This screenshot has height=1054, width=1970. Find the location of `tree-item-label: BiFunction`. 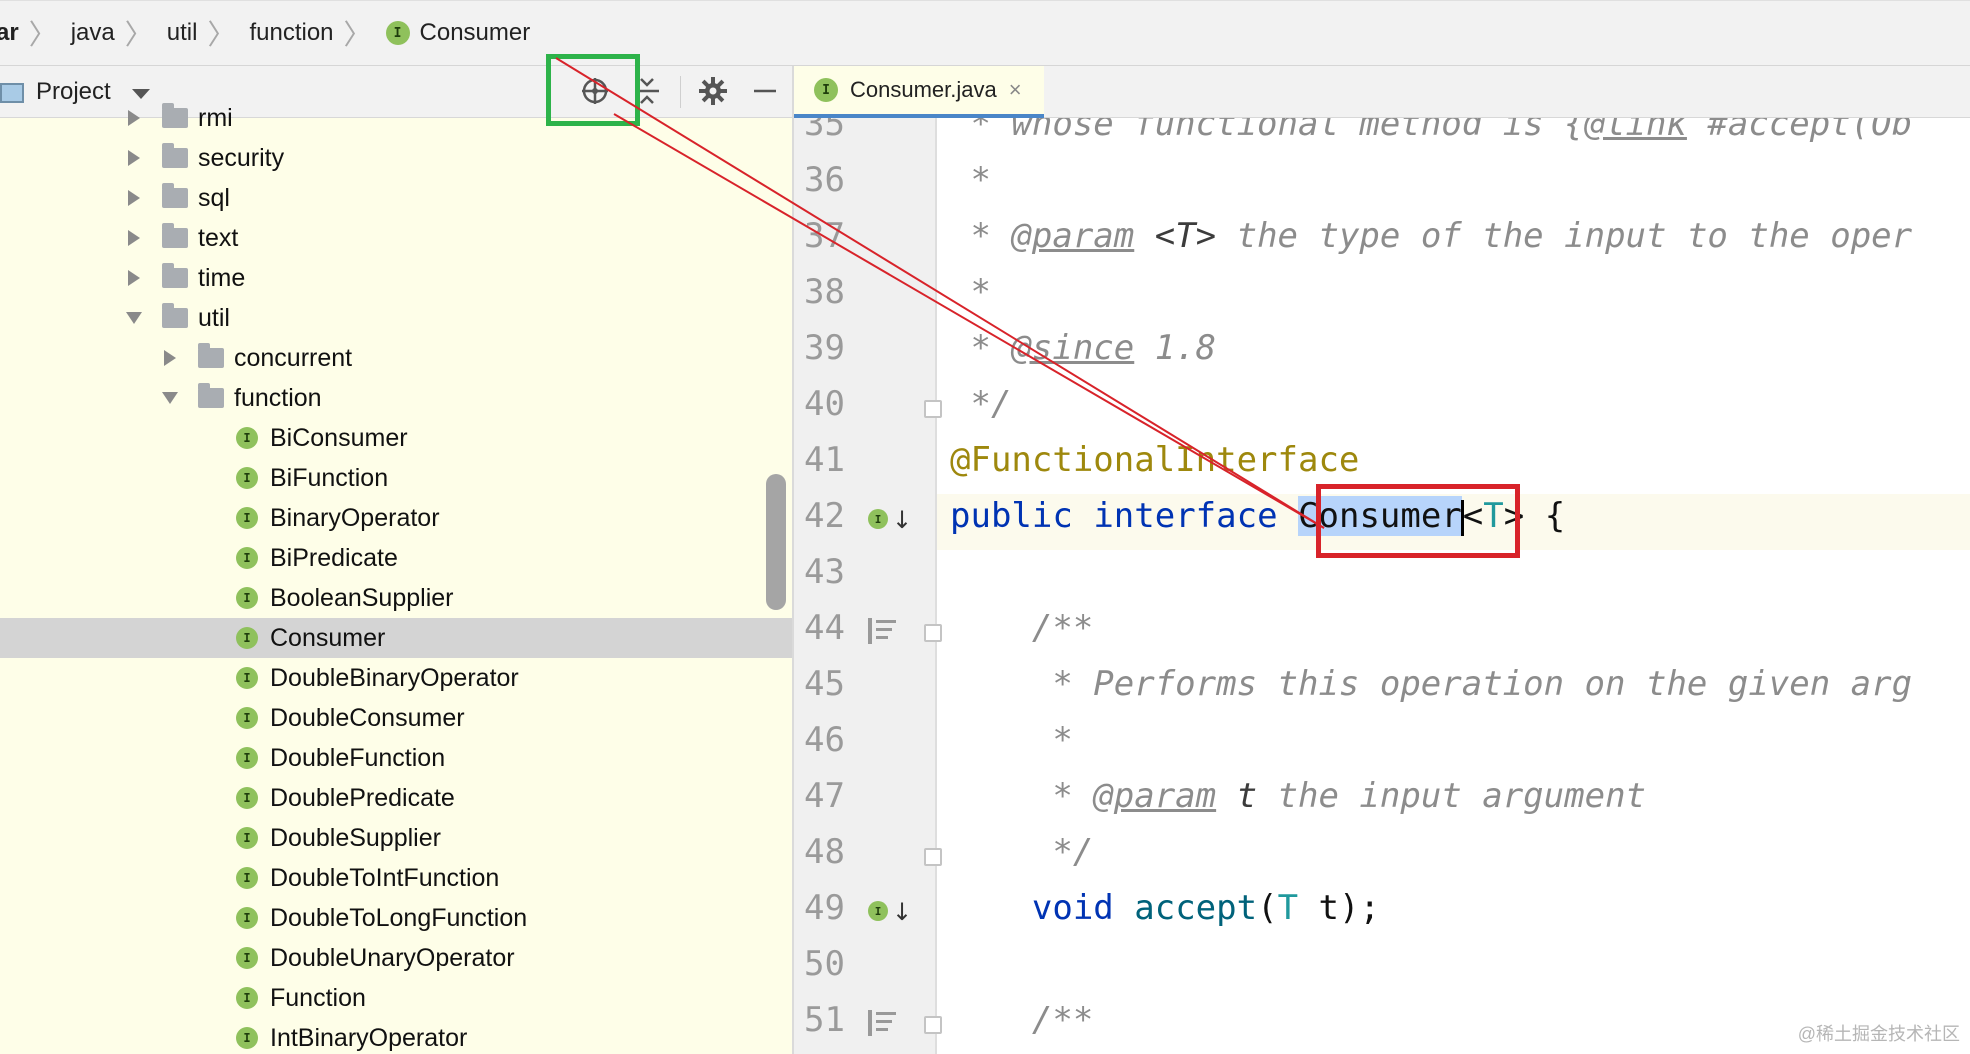

tree-item-label: BiFunction is located at coordinates (329, 477).